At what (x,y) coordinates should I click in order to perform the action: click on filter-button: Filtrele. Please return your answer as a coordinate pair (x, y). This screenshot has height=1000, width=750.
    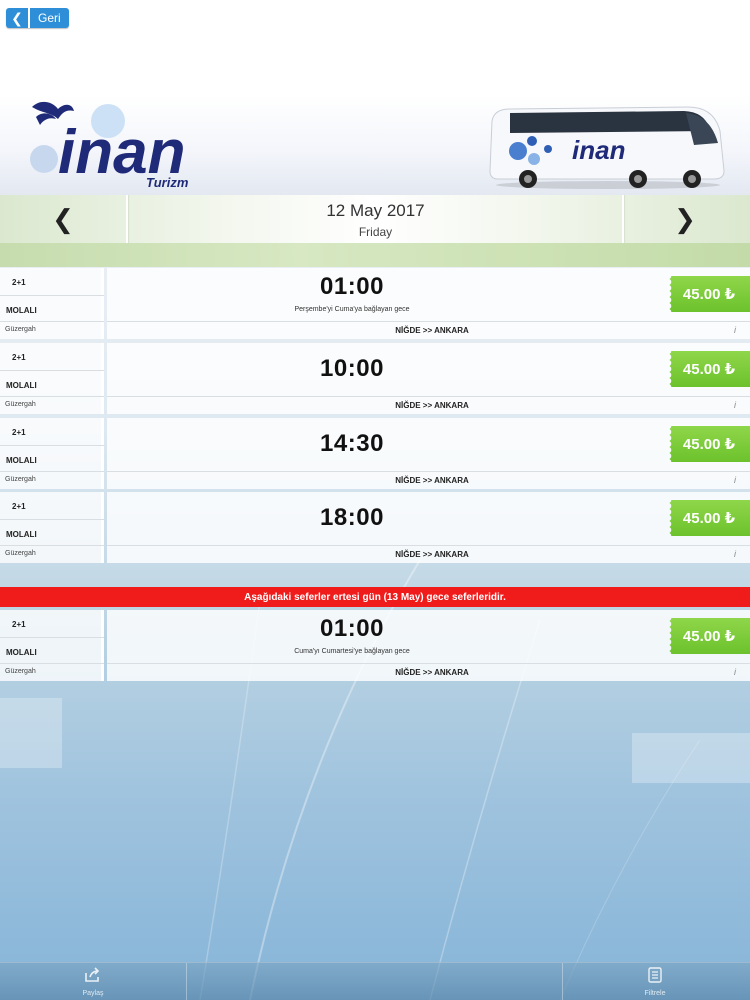
    Looking at the image, I should click on (655, 983).